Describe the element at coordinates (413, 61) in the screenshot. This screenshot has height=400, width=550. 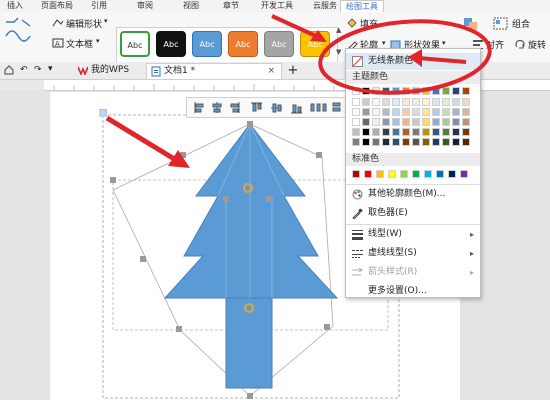
I see `no-line-color-option: 无线条颜色` at that location.